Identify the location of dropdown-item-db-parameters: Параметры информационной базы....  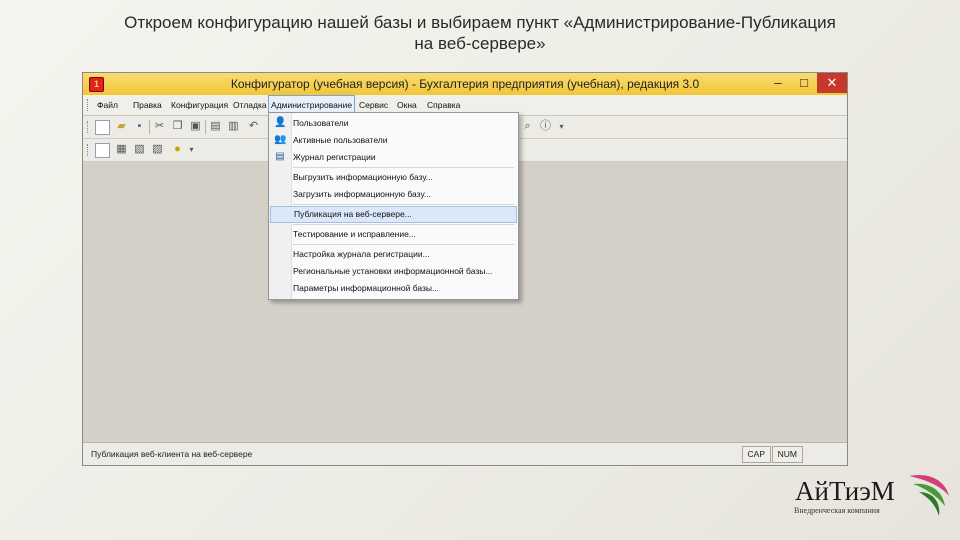
(393, 288).